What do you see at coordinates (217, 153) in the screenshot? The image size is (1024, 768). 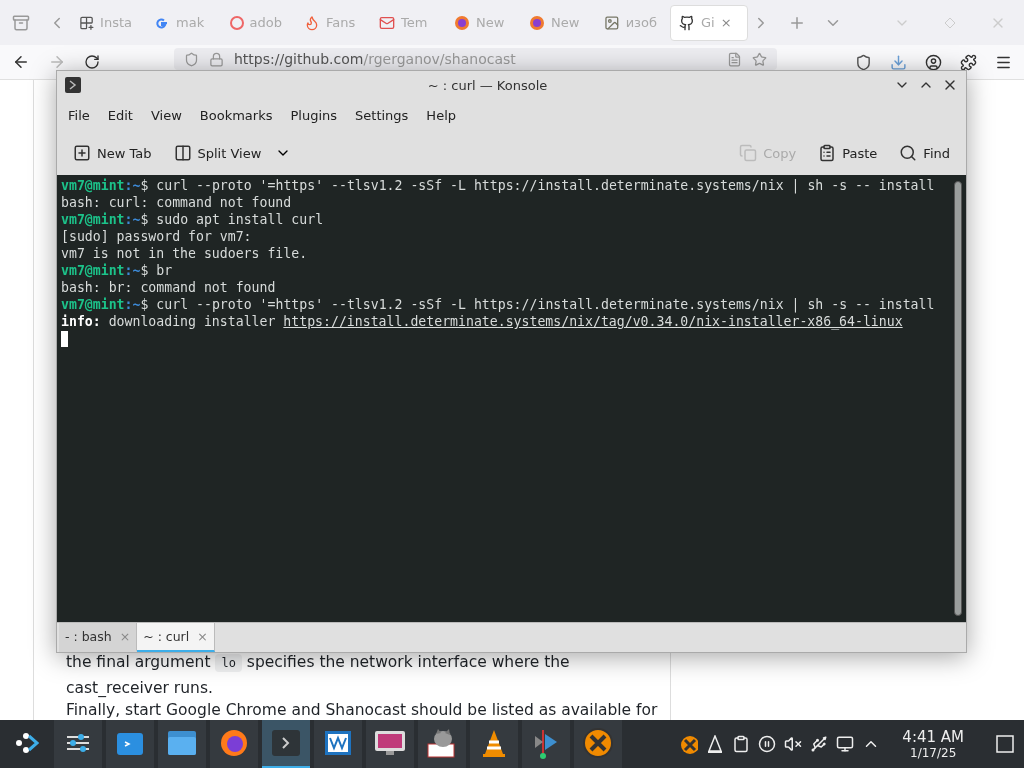 I see `toolbar-button: Split View` at bounding box center [217, 153].